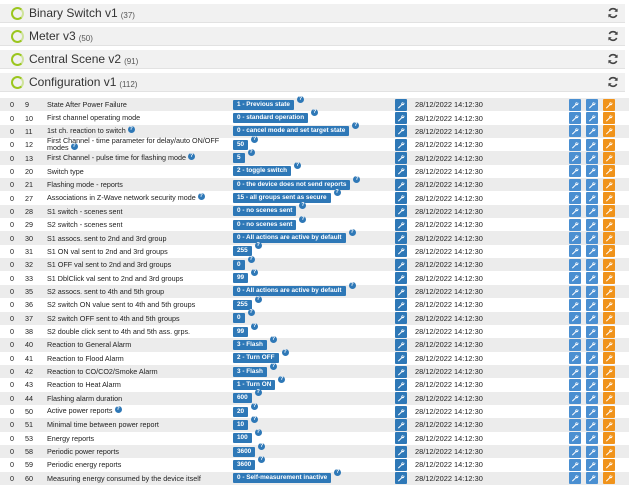 This screenshot has height=500, width=629. What do you see at coordinates (312, 13) in the screenshot?
I see `command-class-header: Binary Switch v1 (37)` at bounding box center [312, 13].